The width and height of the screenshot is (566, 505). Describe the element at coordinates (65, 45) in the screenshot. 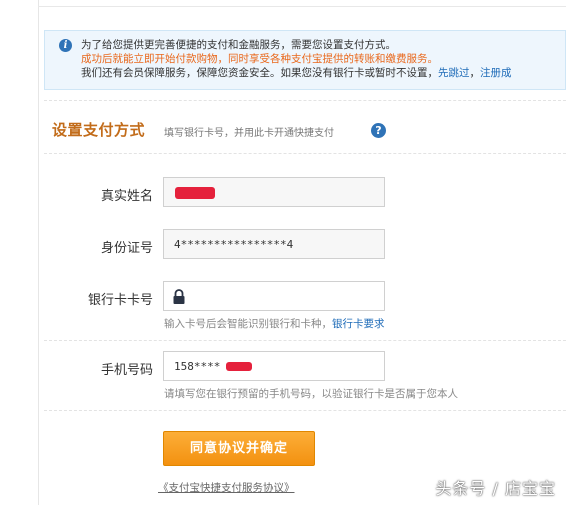

I see `info-icon: i` at that location.